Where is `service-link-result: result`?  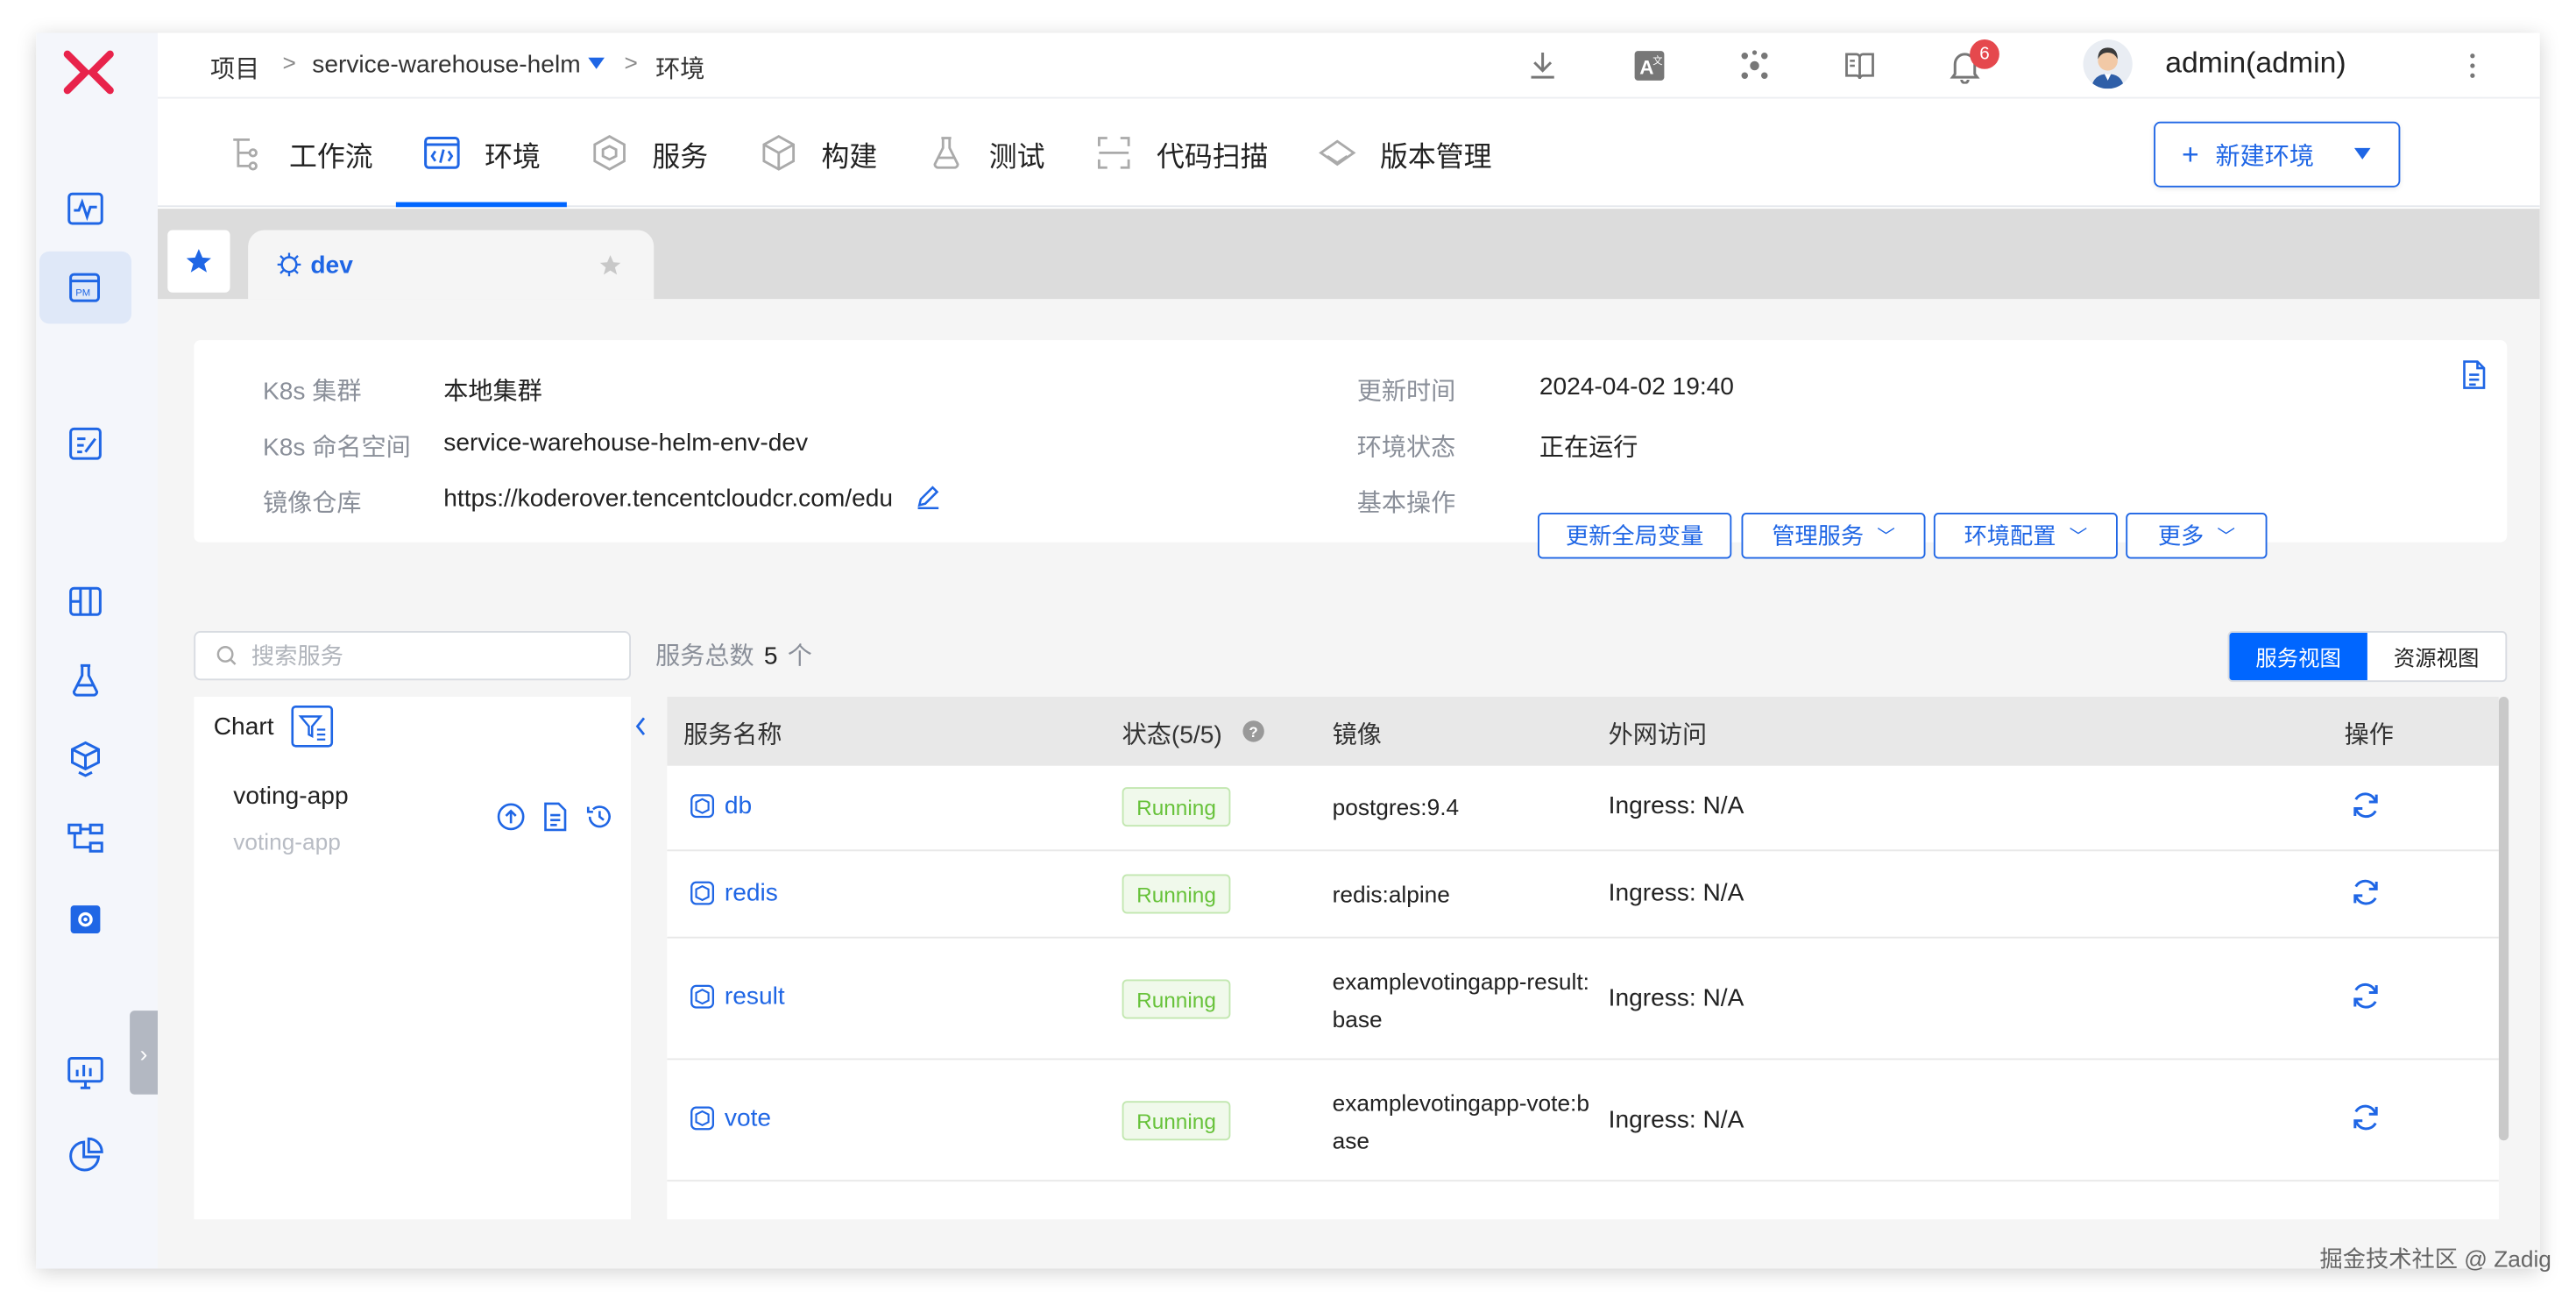
service-link-result: result is located at coordinates (737, 996).